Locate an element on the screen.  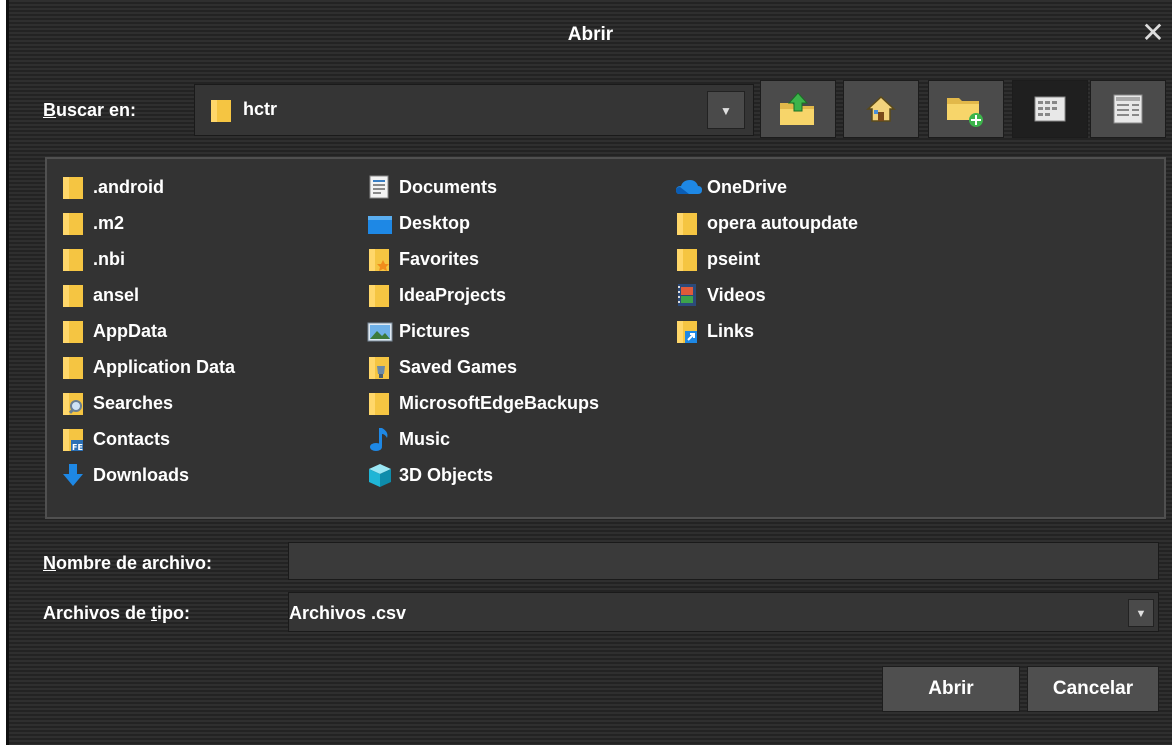
3d-objects-icon is located at coordinates (379, 475).